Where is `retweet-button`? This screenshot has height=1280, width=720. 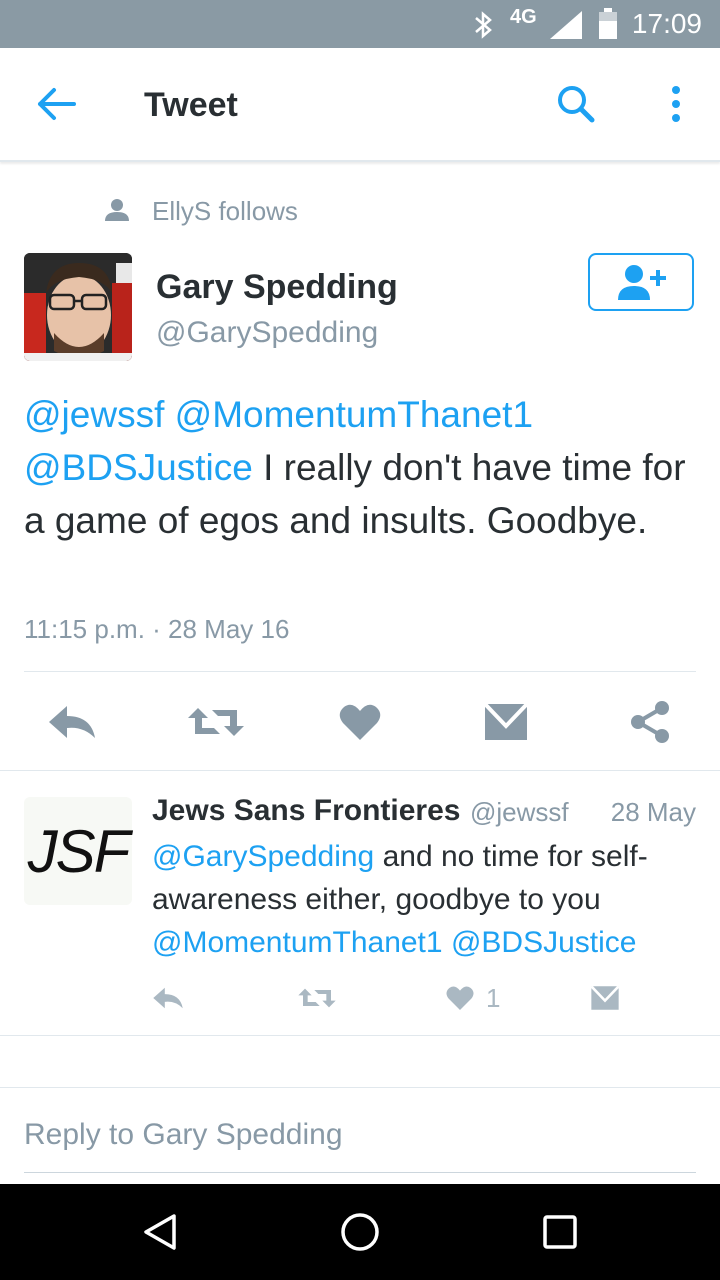 retweet-button is located at coordinates (216, 722).